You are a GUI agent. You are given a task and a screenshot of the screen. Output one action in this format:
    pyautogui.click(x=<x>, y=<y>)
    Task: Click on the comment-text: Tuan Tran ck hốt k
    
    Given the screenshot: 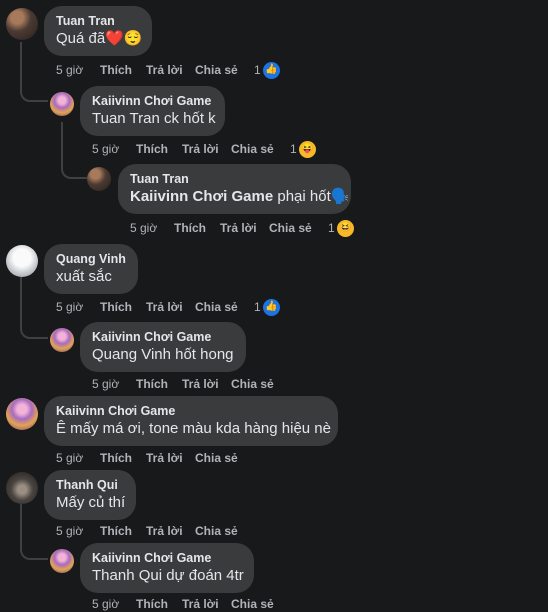 What is the action you would take?
    pyautogui.click(x=154, y=118)
    